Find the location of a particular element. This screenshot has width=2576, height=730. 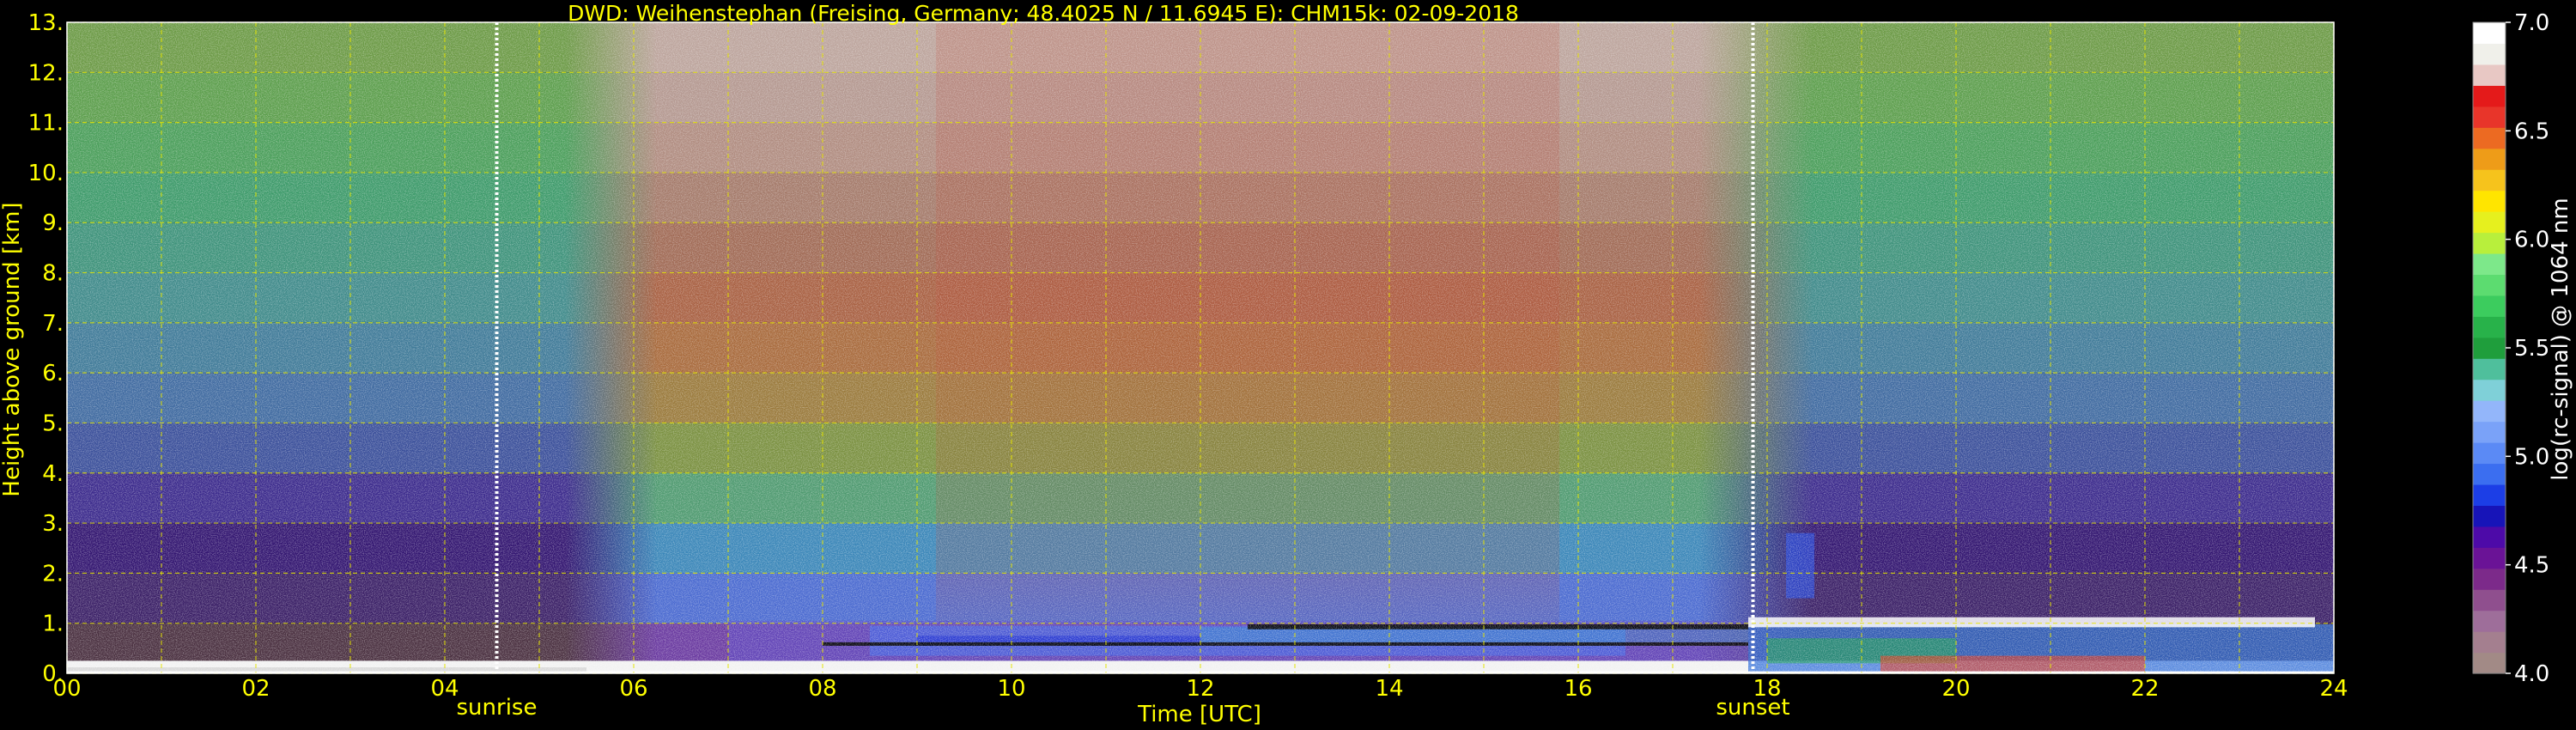

y-tick-label: 2. is located at coordinates (53, 574).